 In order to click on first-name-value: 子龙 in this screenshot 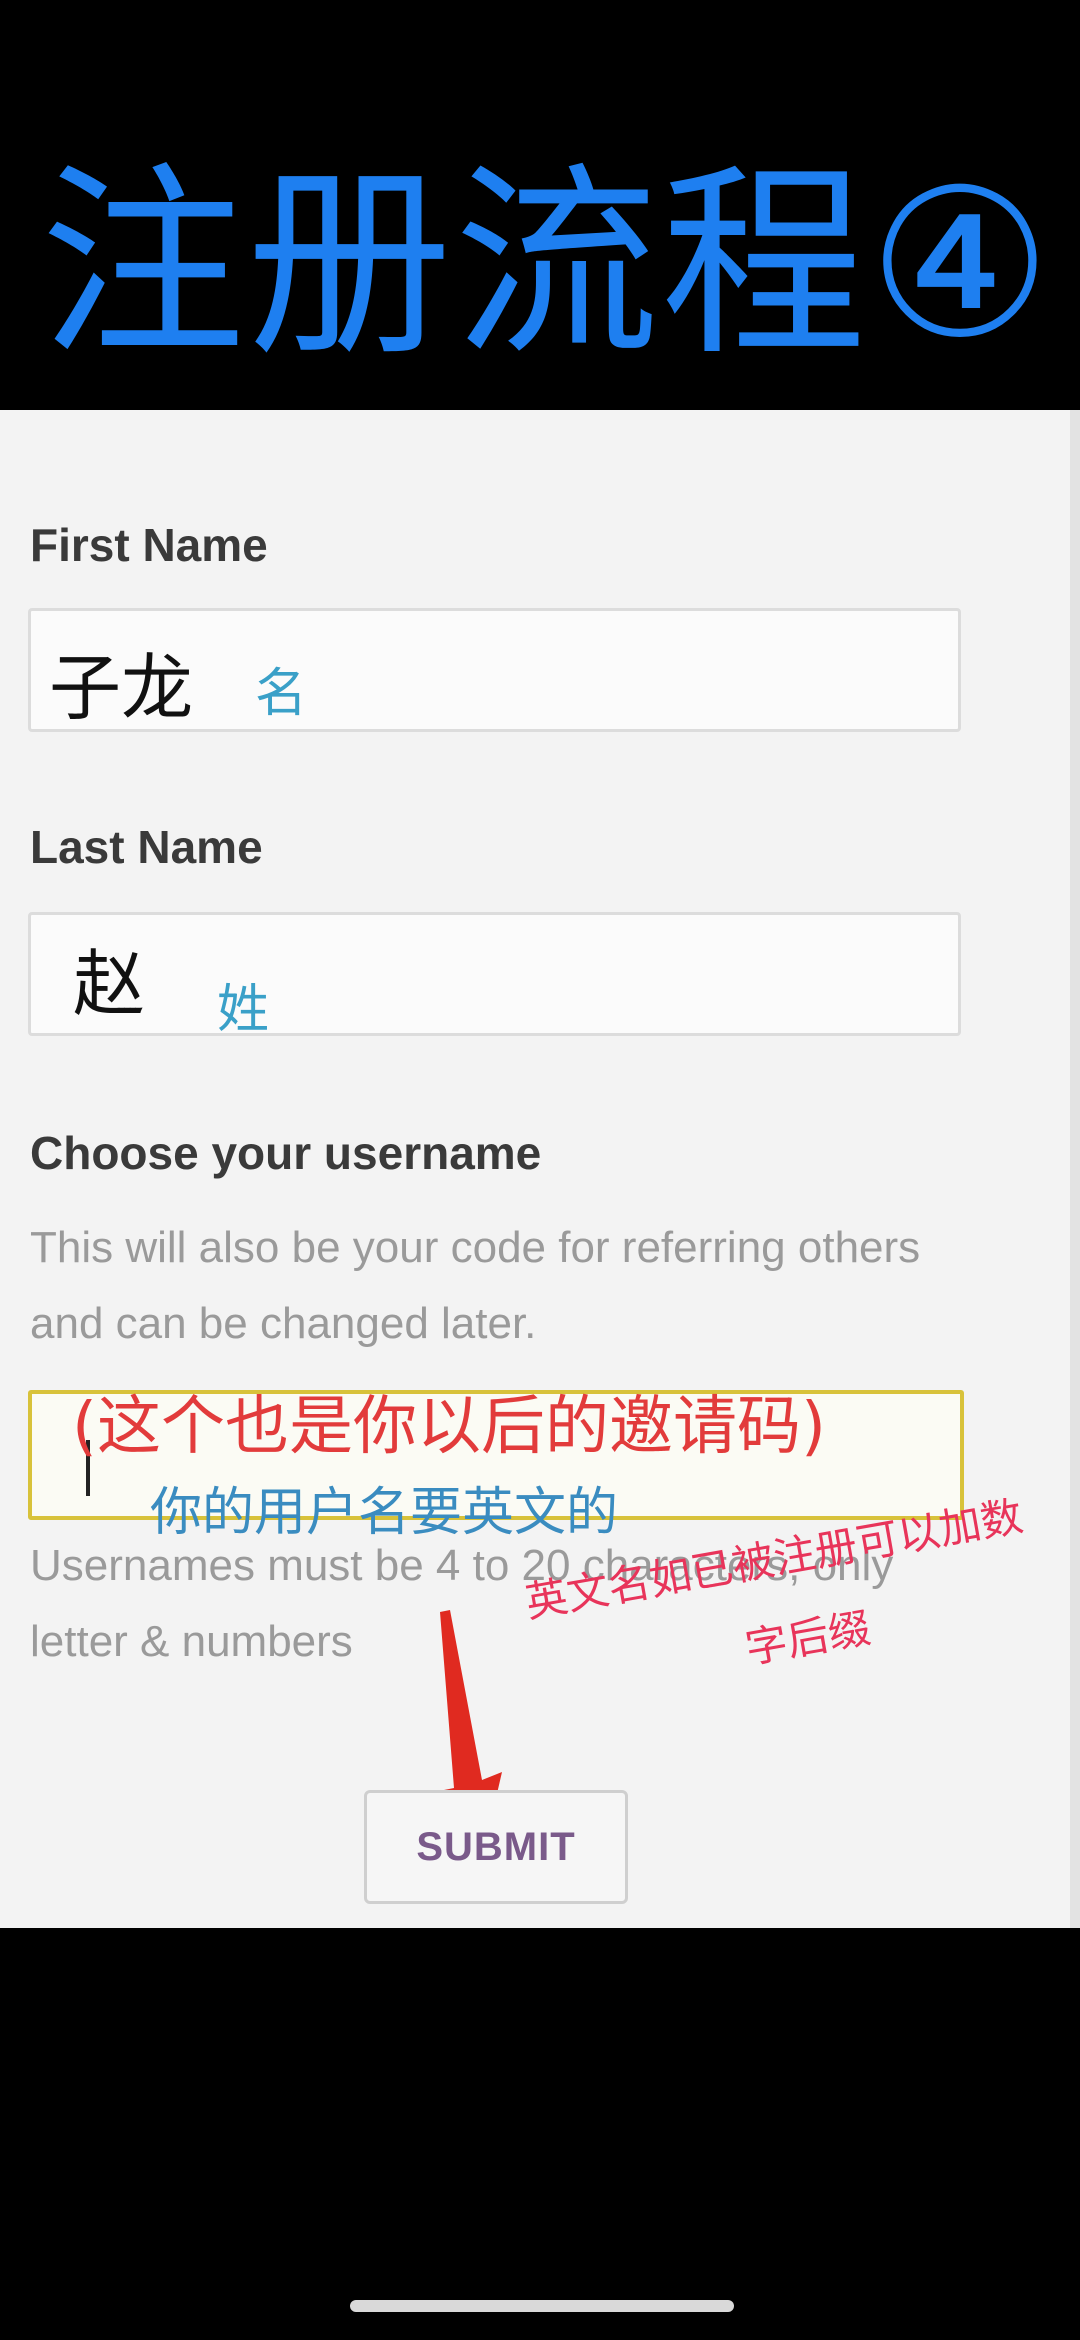, I will do `click(121, 688)`.